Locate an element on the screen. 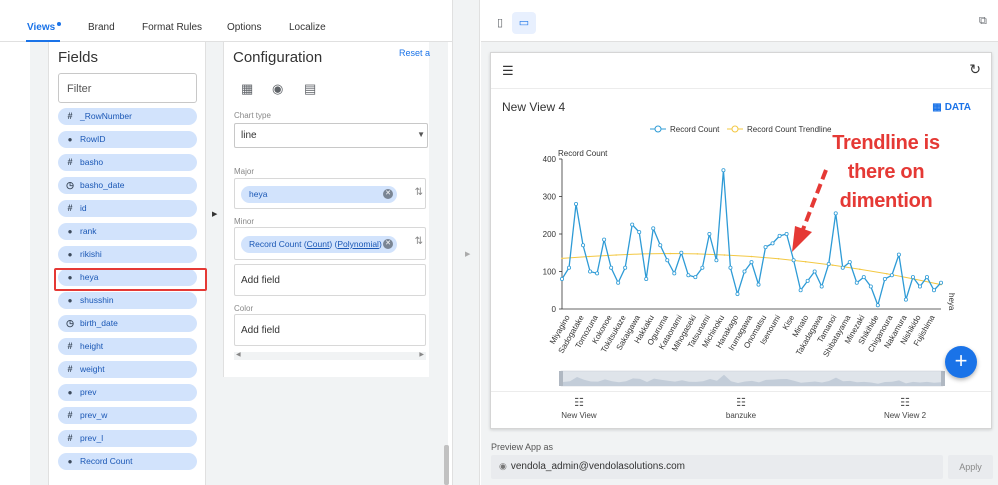 The image size is (998, 485). annotation-arrow is located at coordinates (810, 210).